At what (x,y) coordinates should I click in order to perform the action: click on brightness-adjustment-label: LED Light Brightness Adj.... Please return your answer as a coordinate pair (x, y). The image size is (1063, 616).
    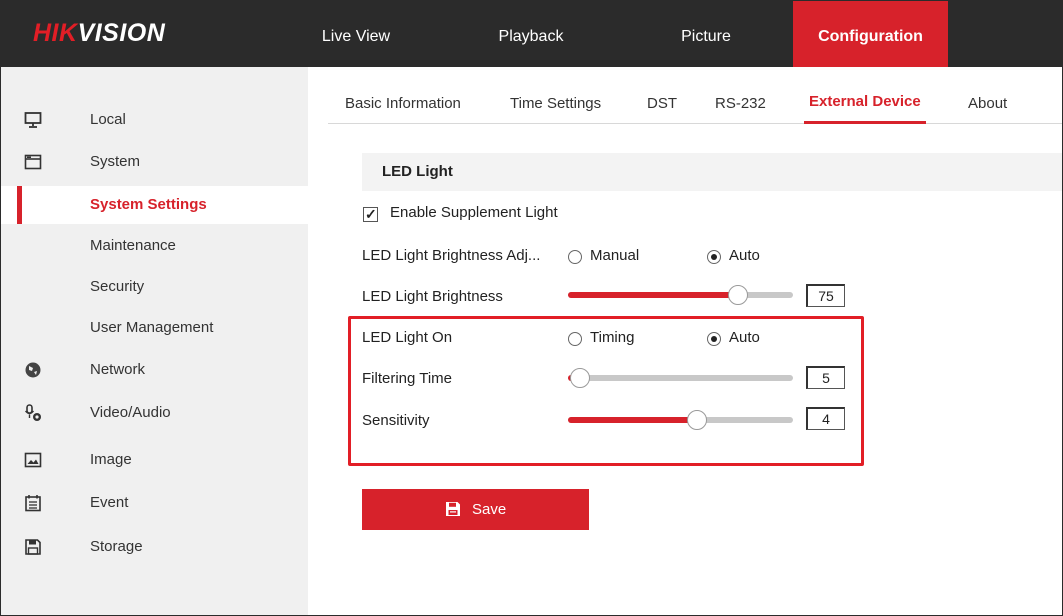
    Looking at the image, I should click on (451, 255).